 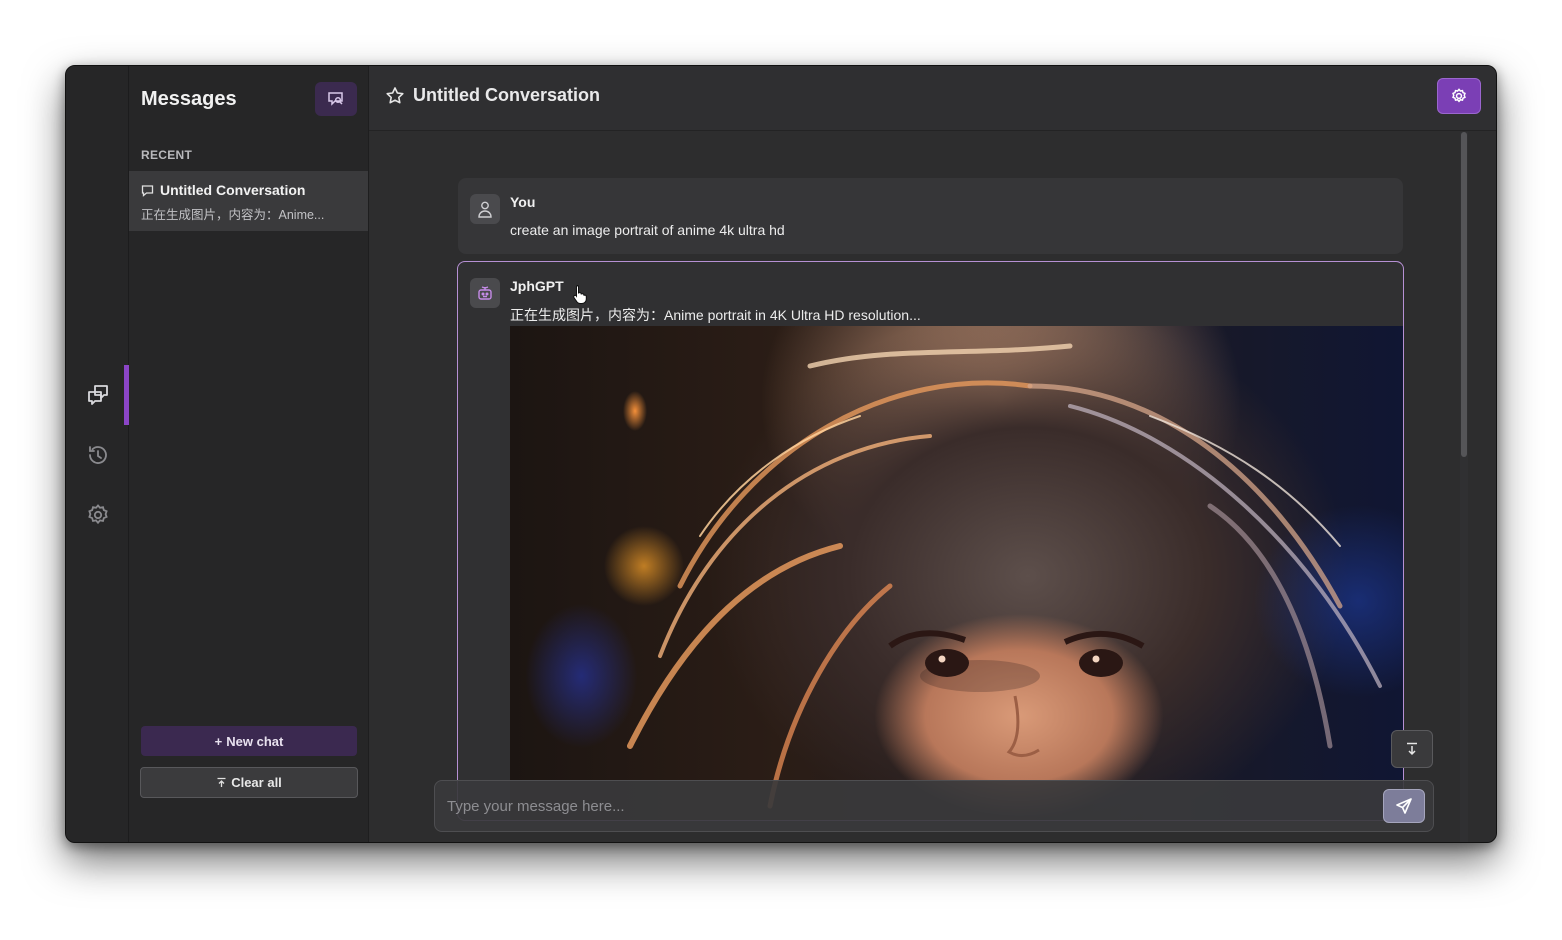 I want to click on plus-icon: +, so click(x=218, y=741).